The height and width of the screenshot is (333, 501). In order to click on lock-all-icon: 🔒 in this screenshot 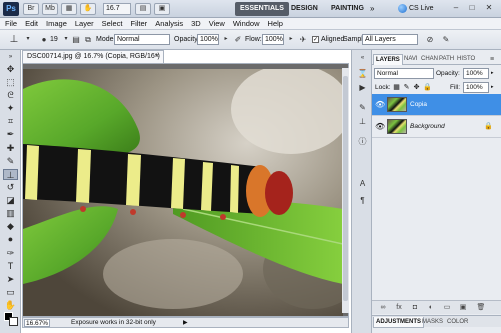, I will do `click(427, 87)`.